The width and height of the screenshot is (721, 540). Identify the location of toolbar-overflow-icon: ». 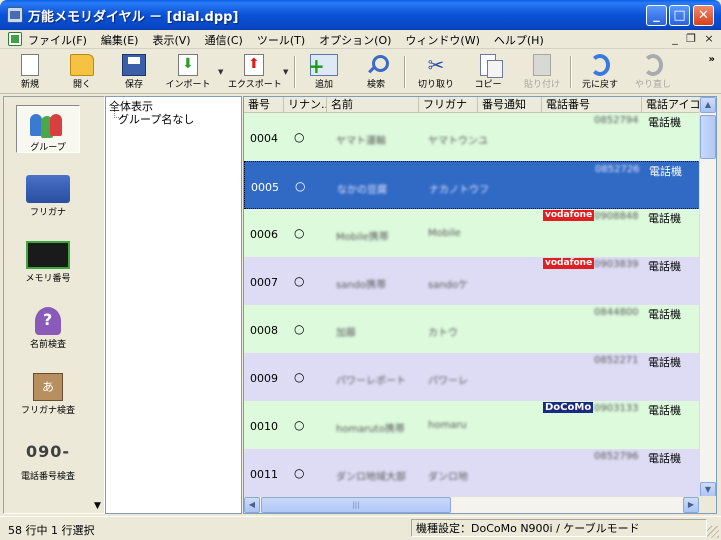
(712, 59).